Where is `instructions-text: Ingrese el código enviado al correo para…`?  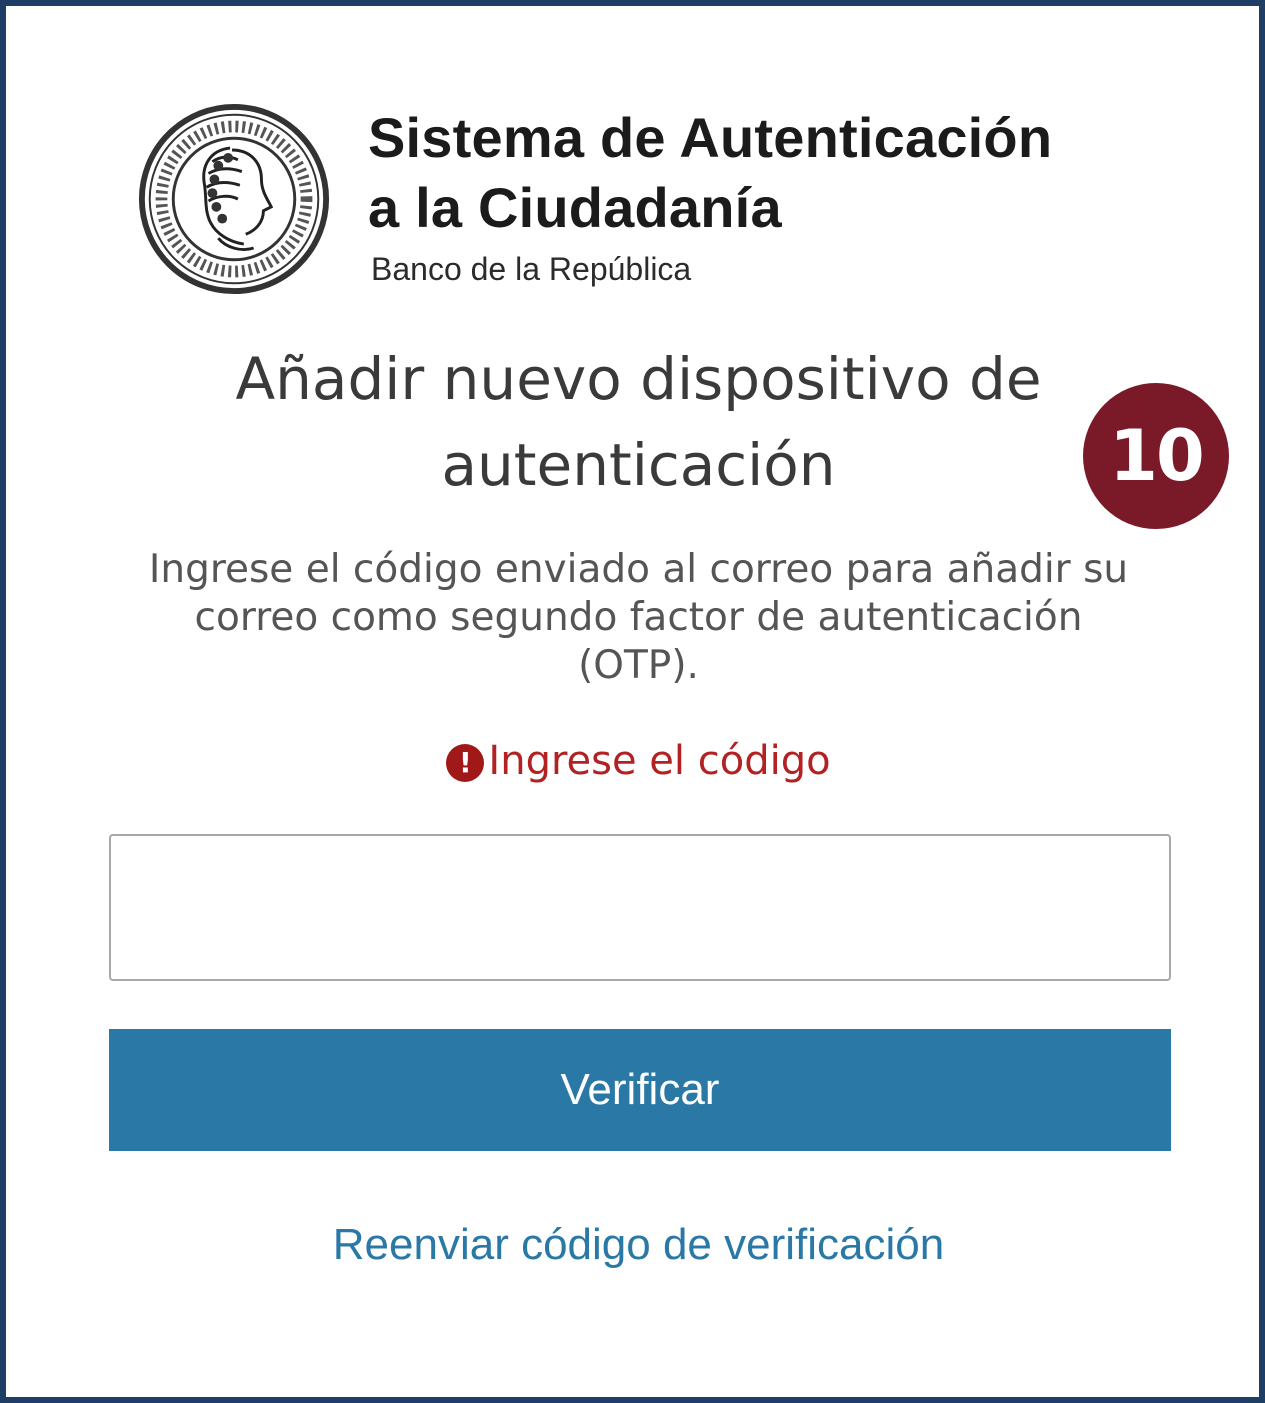 instructions-text: Ingrese el código enviado al correo para… is located at coordinates (638, 618).